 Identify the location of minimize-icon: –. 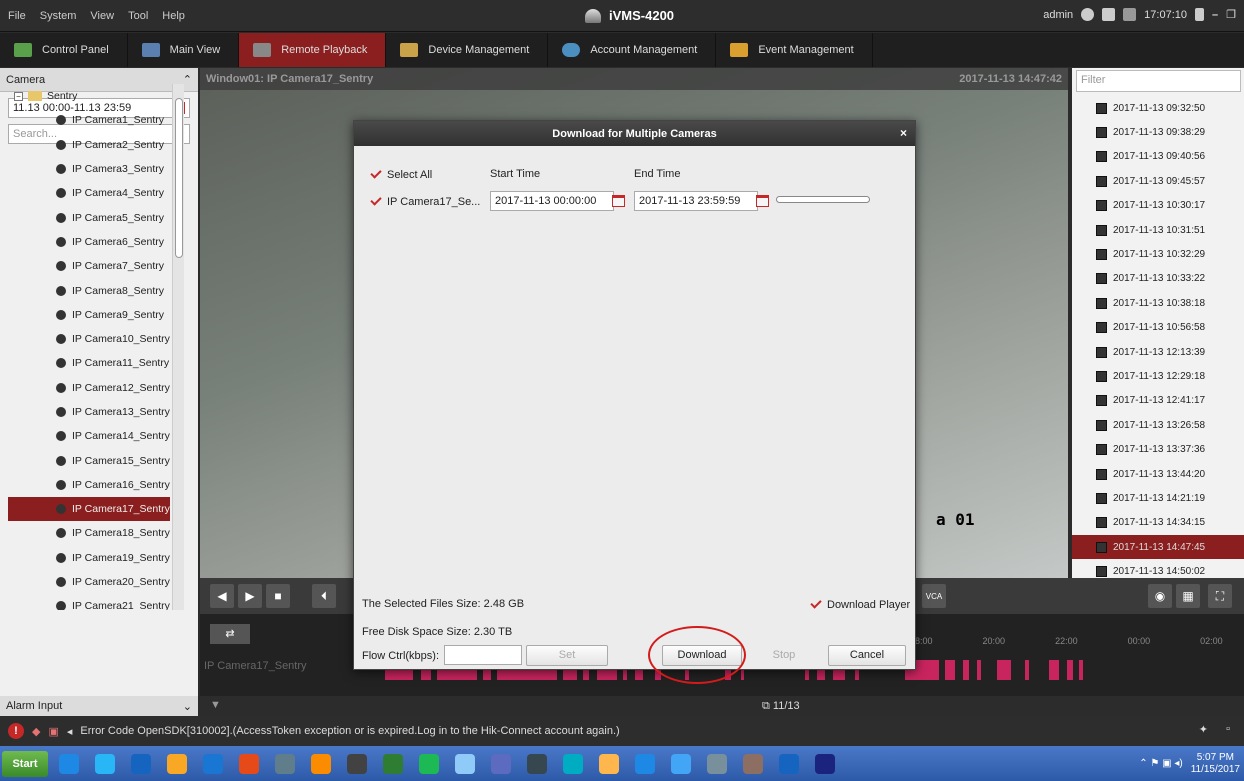
(1215, 15).